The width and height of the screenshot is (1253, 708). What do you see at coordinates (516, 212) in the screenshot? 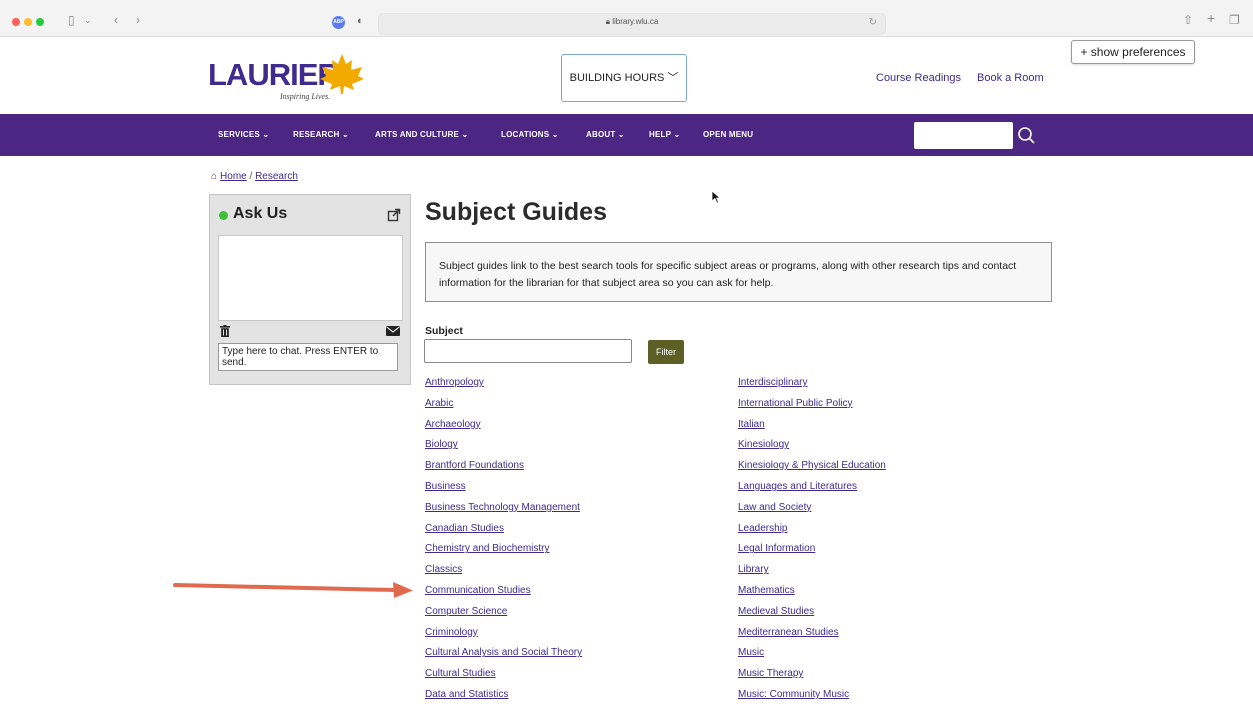
I see `page-title: Subject Guides` at bounding box center [516, 212].